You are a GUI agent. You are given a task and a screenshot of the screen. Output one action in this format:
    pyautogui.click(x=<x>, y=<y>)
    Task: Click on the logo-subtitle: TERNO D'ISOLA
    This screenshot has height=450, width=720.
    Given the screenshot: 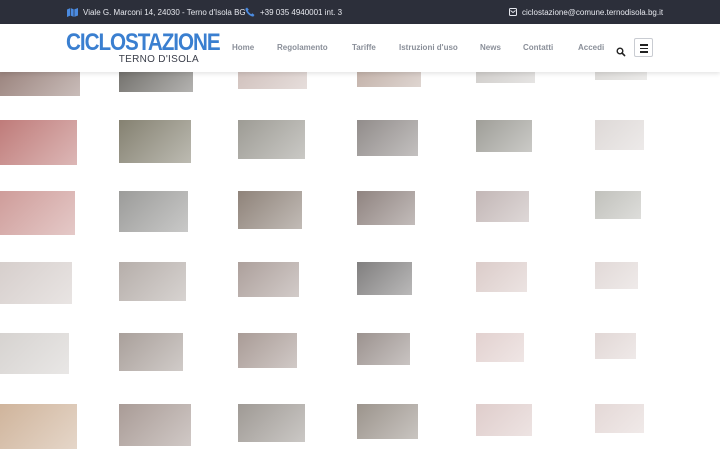 What is the action you would take?
    pyautogui.click(x=158, y=59)
    